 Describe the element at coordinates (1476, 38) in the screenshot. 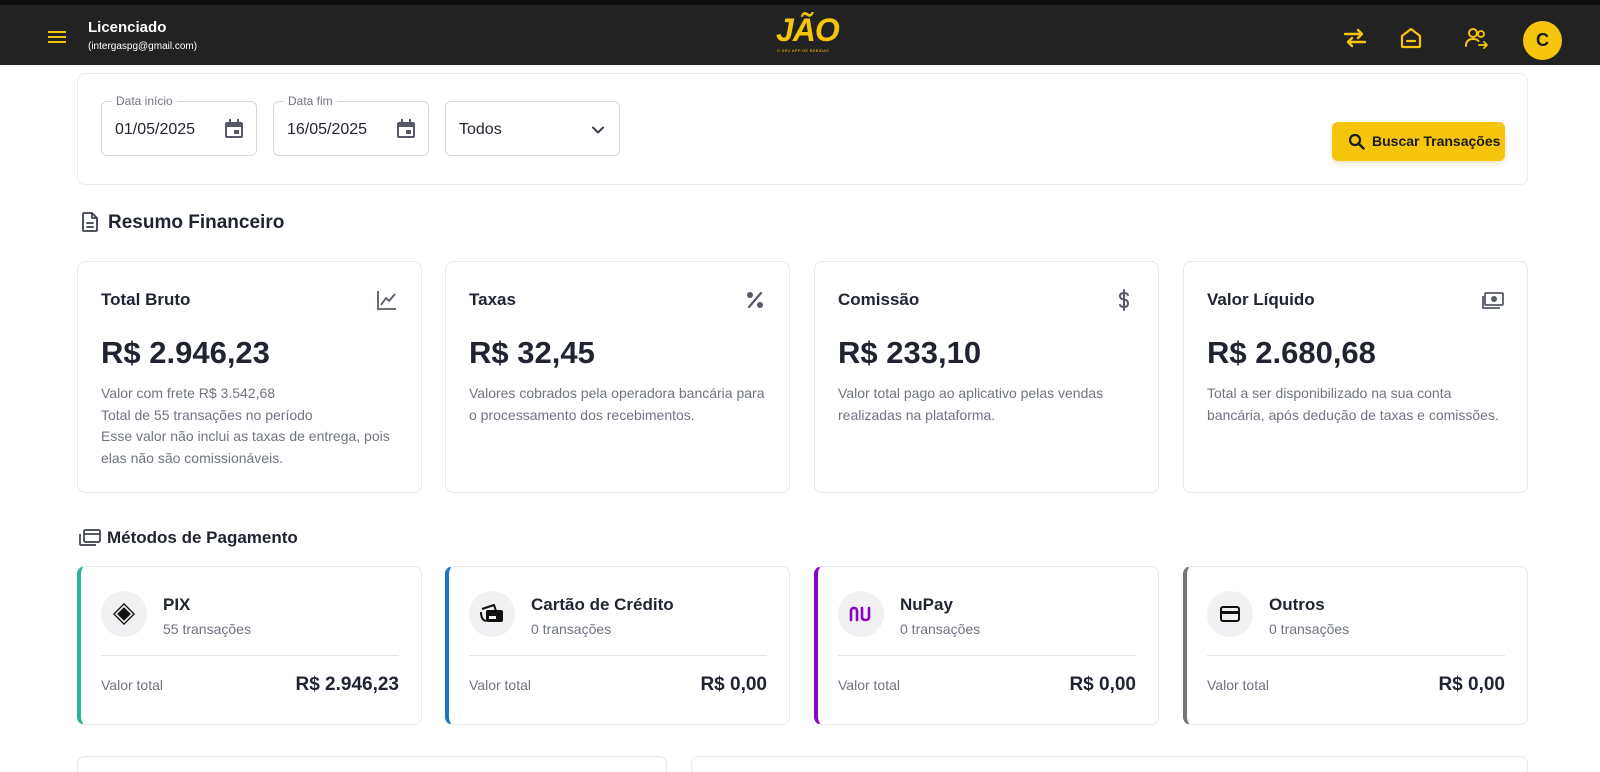

I see `users-icon` at that location.